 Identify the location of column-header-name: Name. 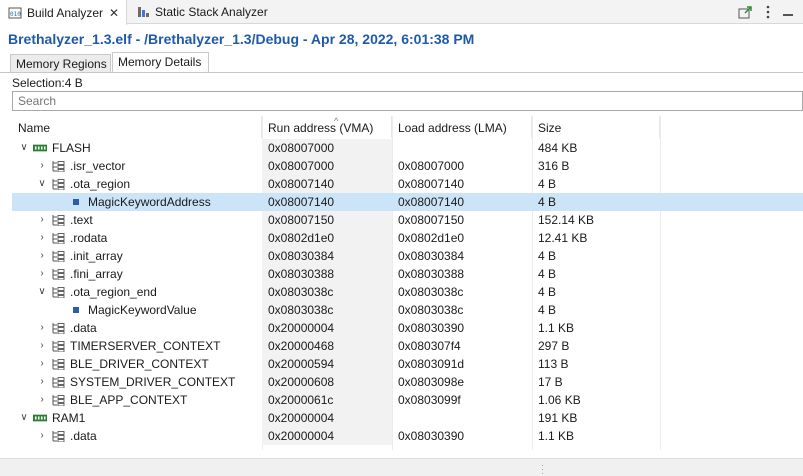
(137, 127).